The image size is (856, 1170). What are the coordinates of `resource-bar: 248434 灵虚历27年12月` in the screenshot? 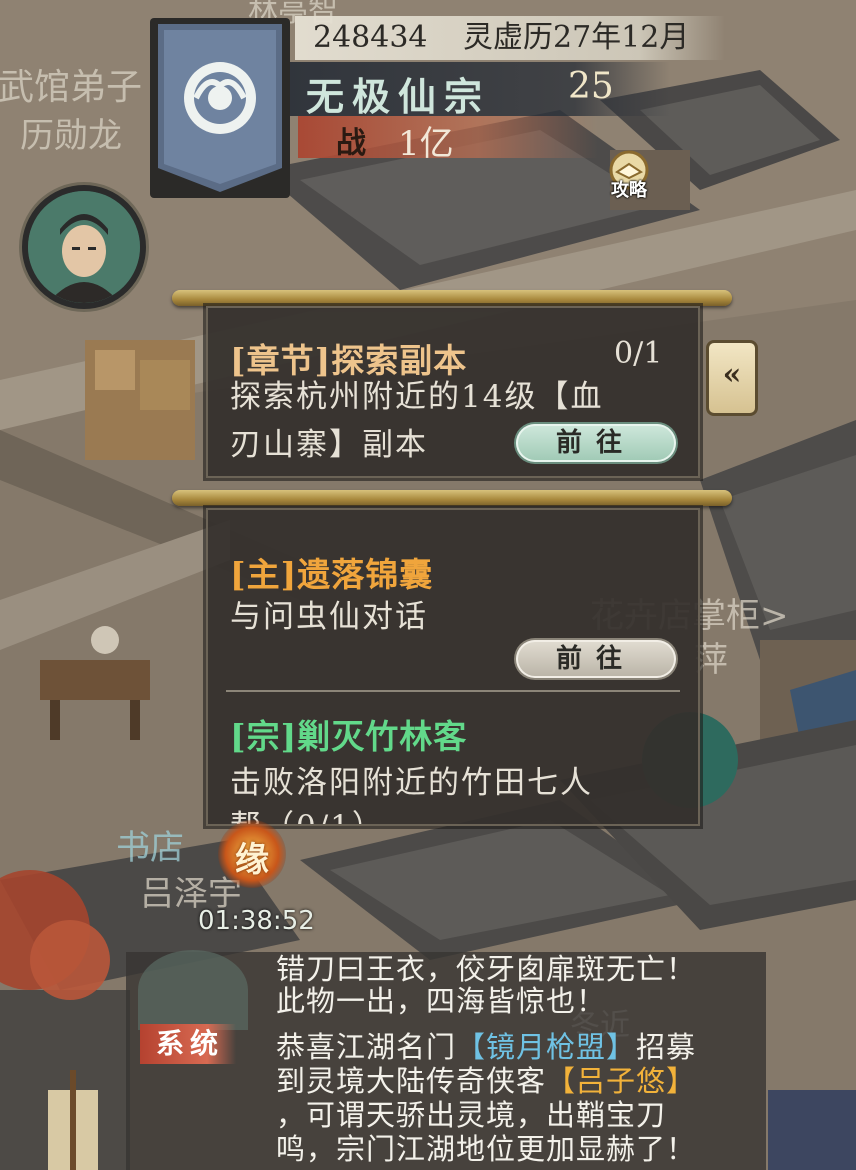 It's located at (510, 38).